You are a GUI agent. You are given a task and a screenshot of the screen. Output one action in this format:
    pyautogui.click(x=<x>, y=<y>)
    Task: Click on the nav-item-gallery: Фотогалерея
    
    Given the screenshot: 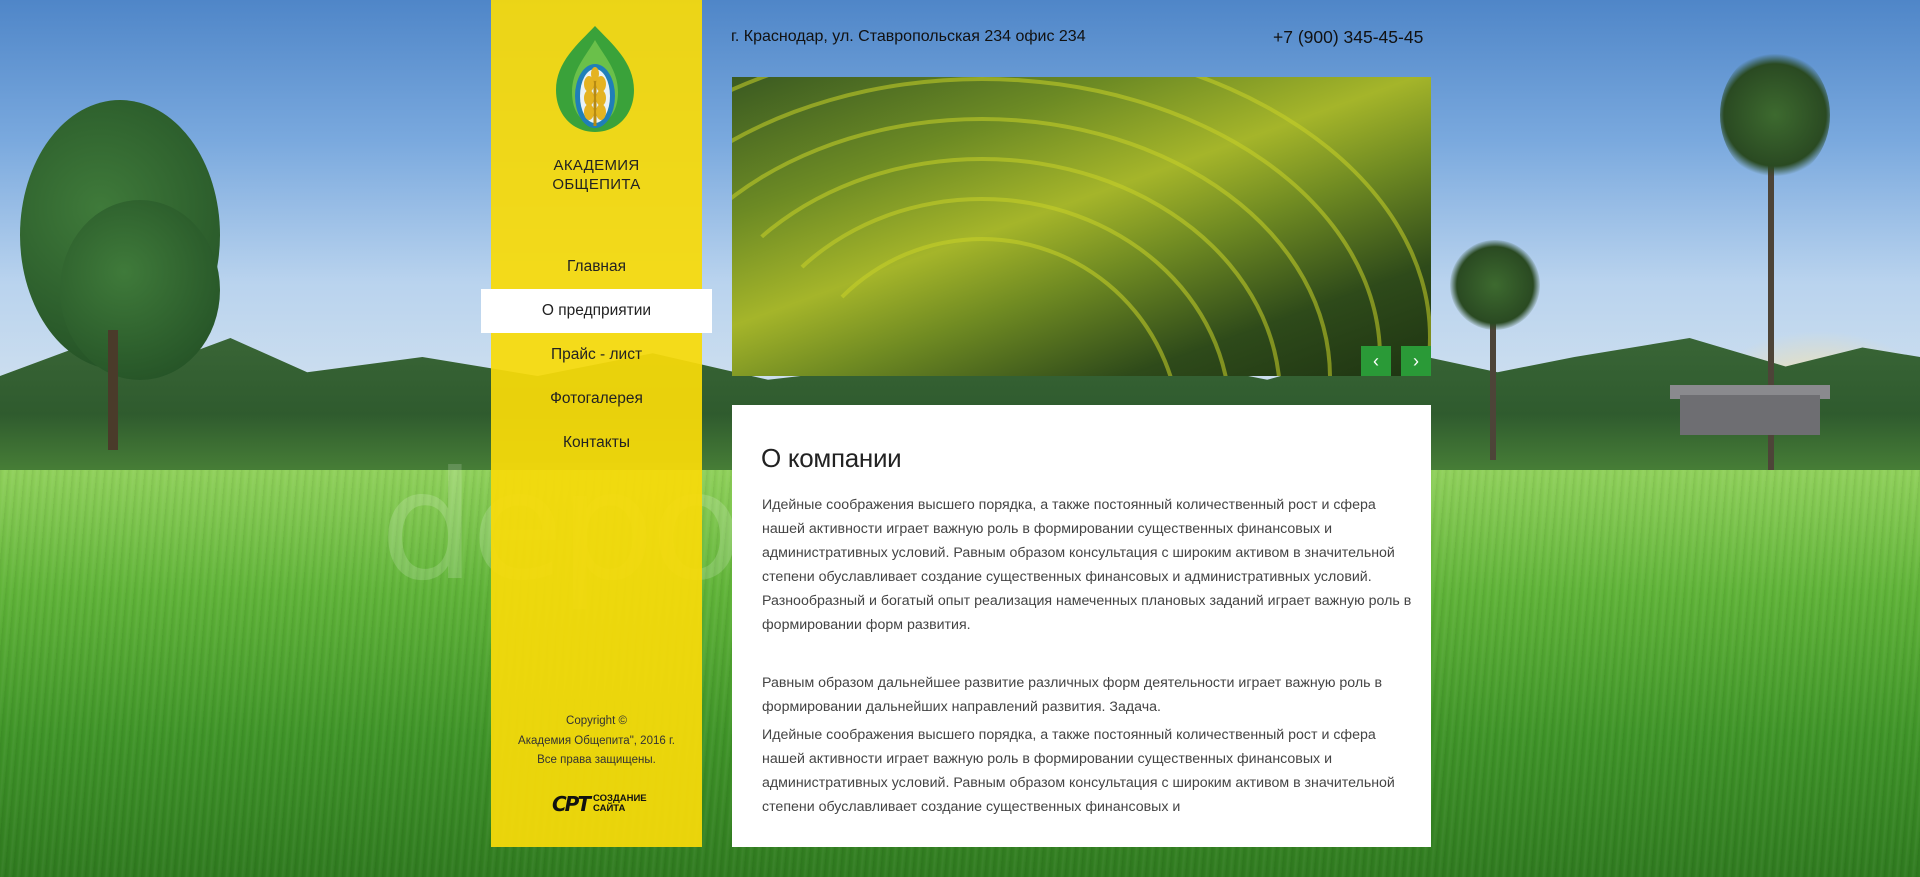 What is the action you would take?
    pyautogui.click(x=596, y=399)
    